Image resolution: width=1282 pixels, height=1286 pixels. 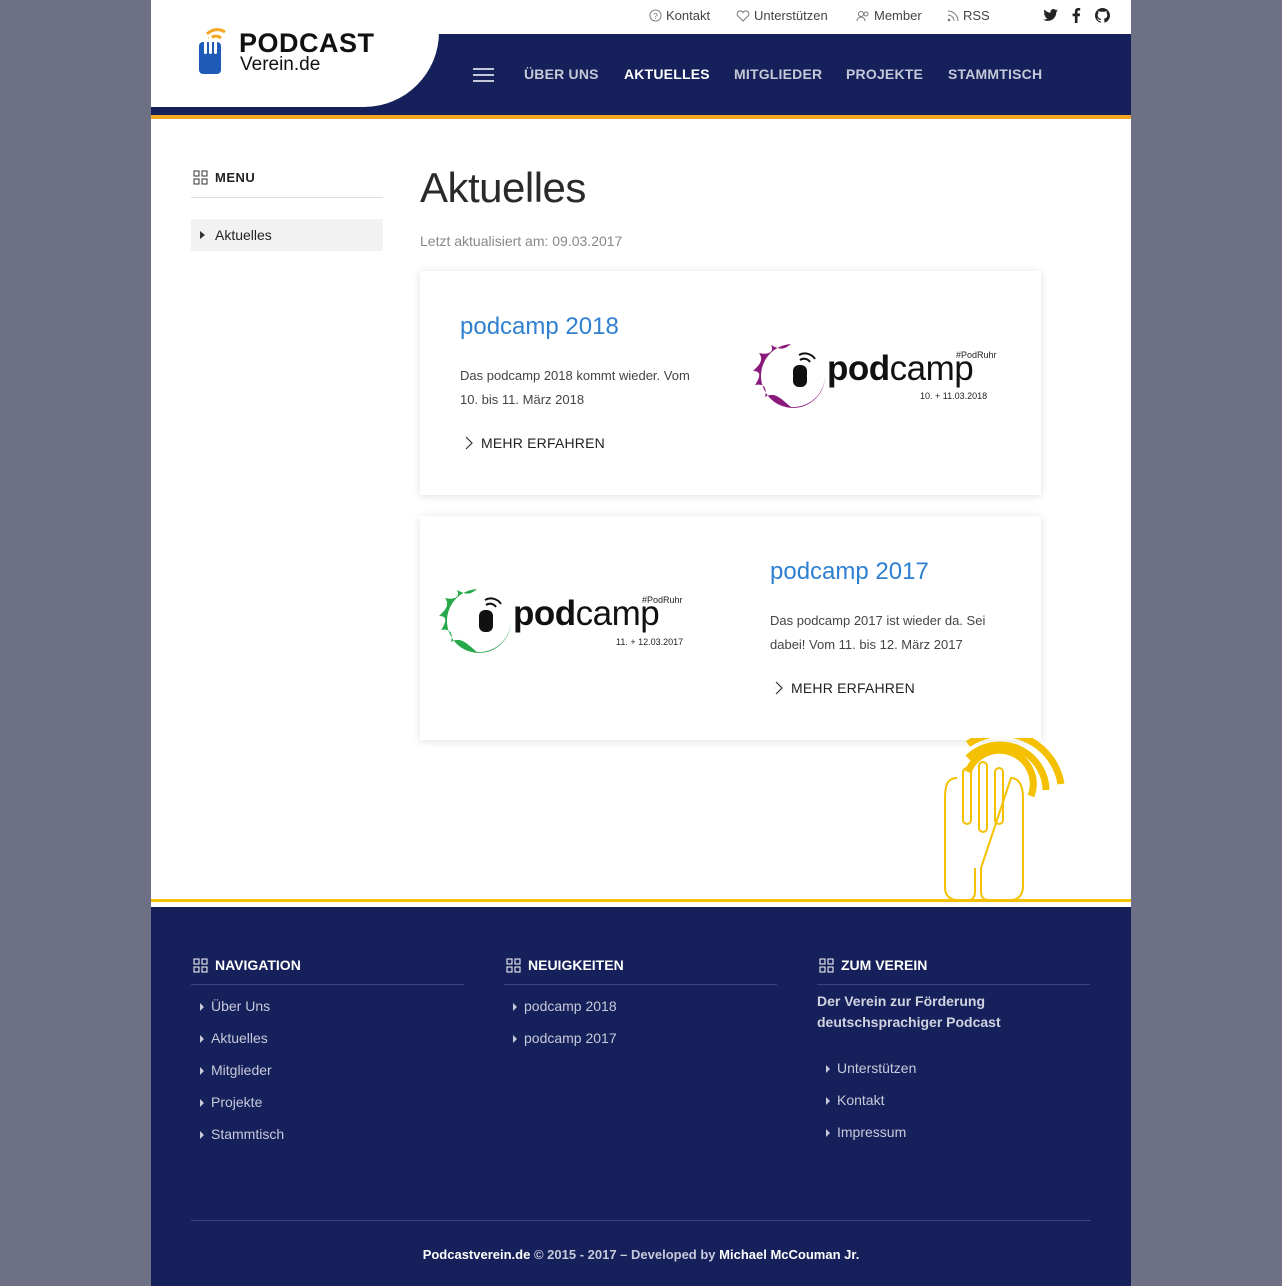 What do you see at coordinates (576, 965) in the screenshot?
I see `footer-heading-label: NEUIGKEITEN` at bounding box center [576, 965].